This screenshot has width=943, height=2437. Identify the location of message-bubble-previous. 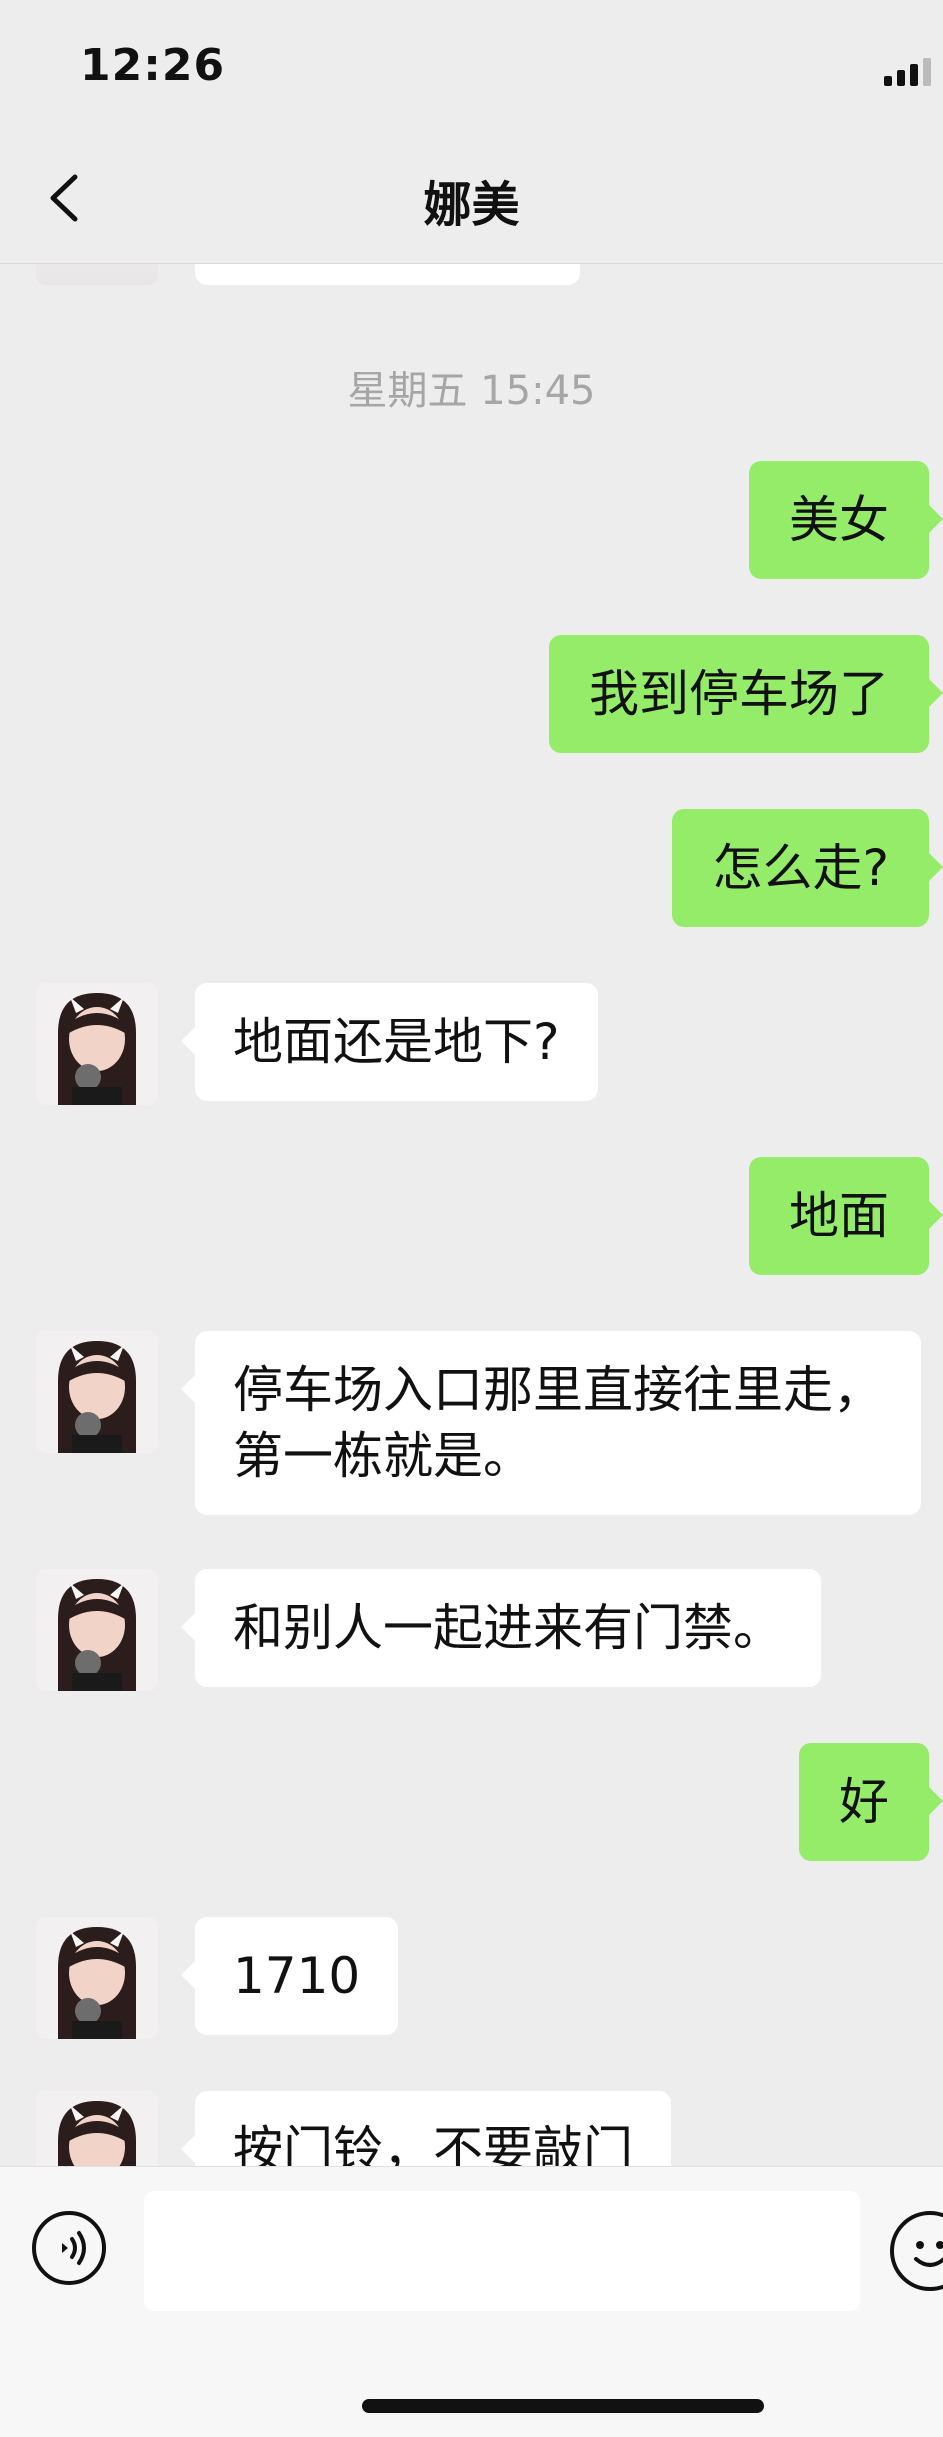
(387, 274).